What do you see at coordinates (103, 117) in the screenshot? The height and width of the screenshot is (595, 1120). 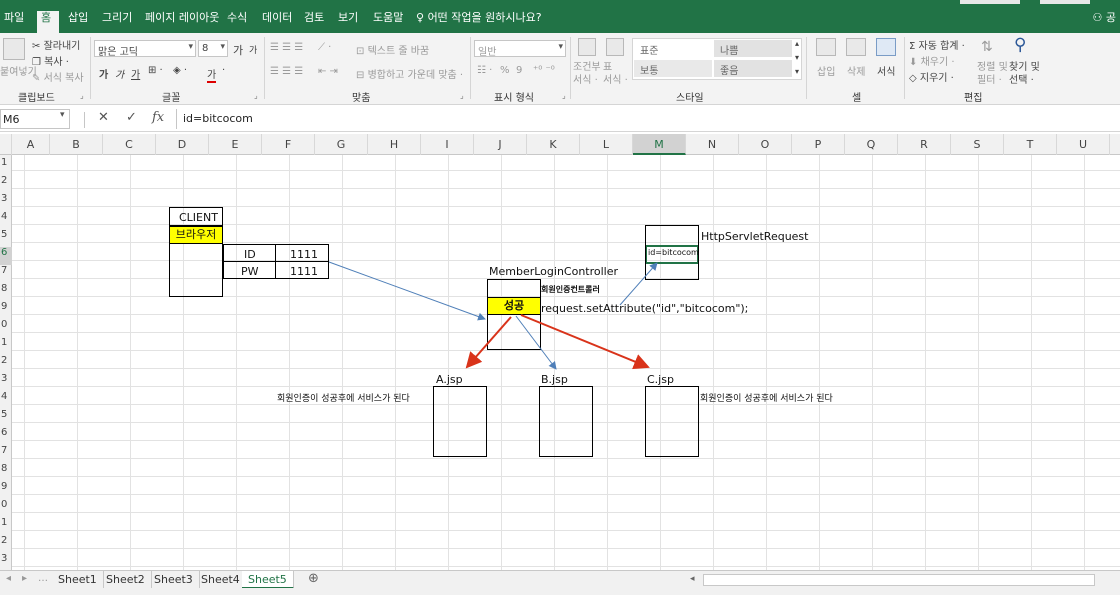 I see `cancel-icon: ✕` at bounding box center [103, 117].